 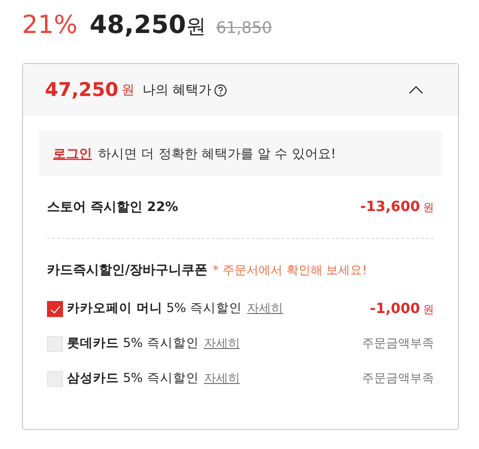 I want to click on benefit-label: 나의 혜택가, so click(x=177, y=90).